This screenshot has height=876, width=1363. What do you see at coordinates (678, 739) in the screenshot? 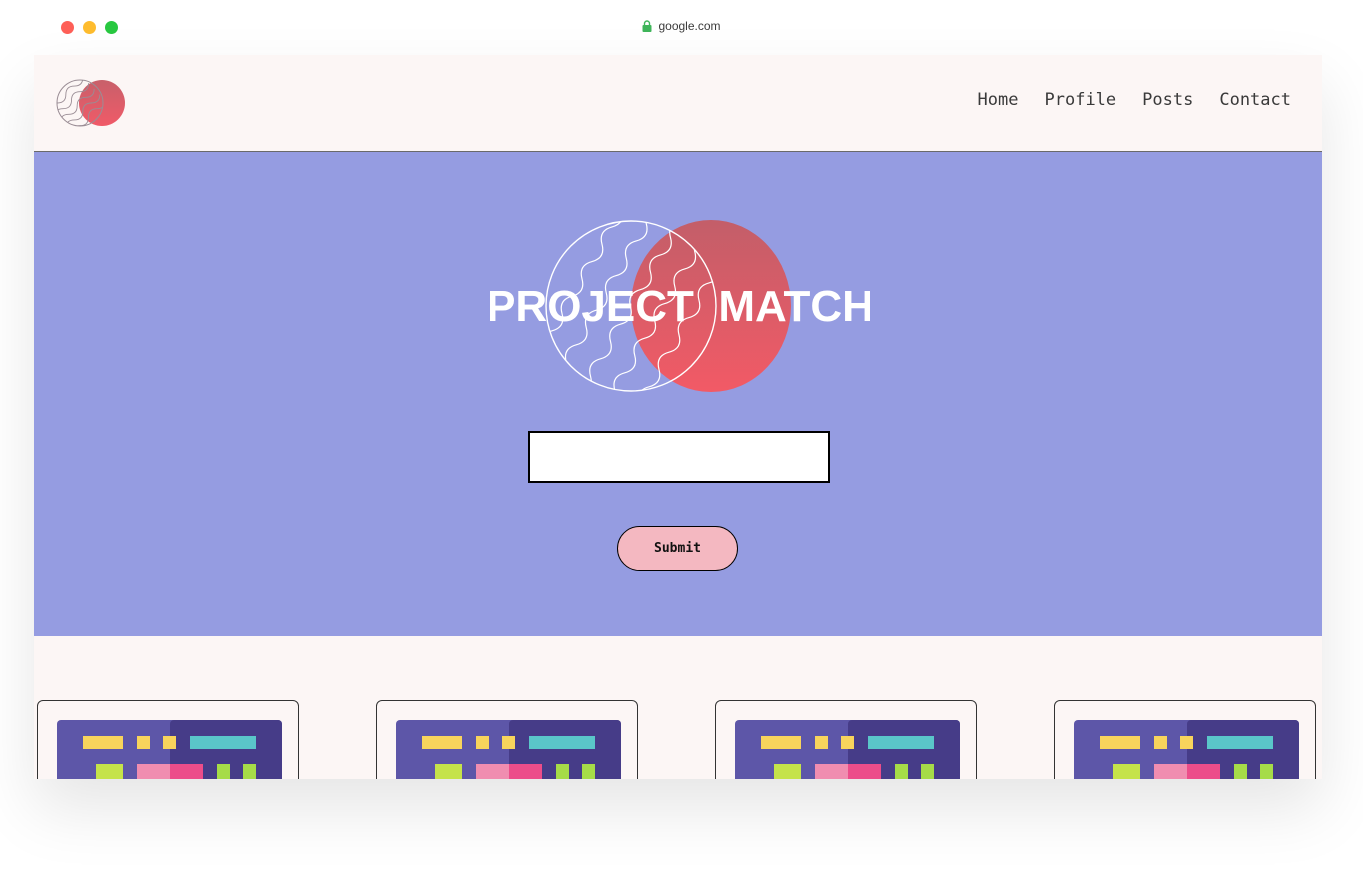
I see `project-cards` at bounding box center [678, 739].